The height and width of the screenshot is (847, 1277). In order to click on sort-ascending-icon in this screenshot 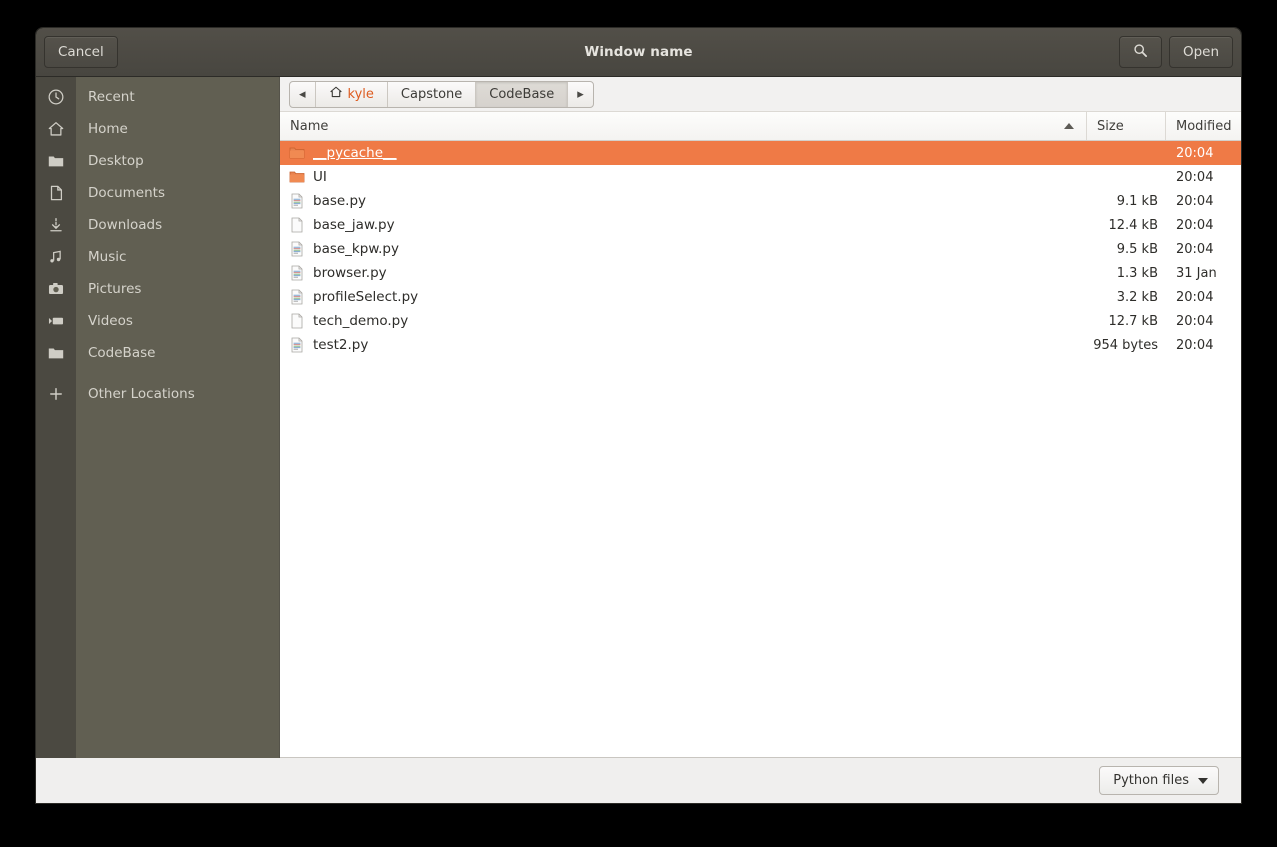, I will do `click(1069, 126)`.